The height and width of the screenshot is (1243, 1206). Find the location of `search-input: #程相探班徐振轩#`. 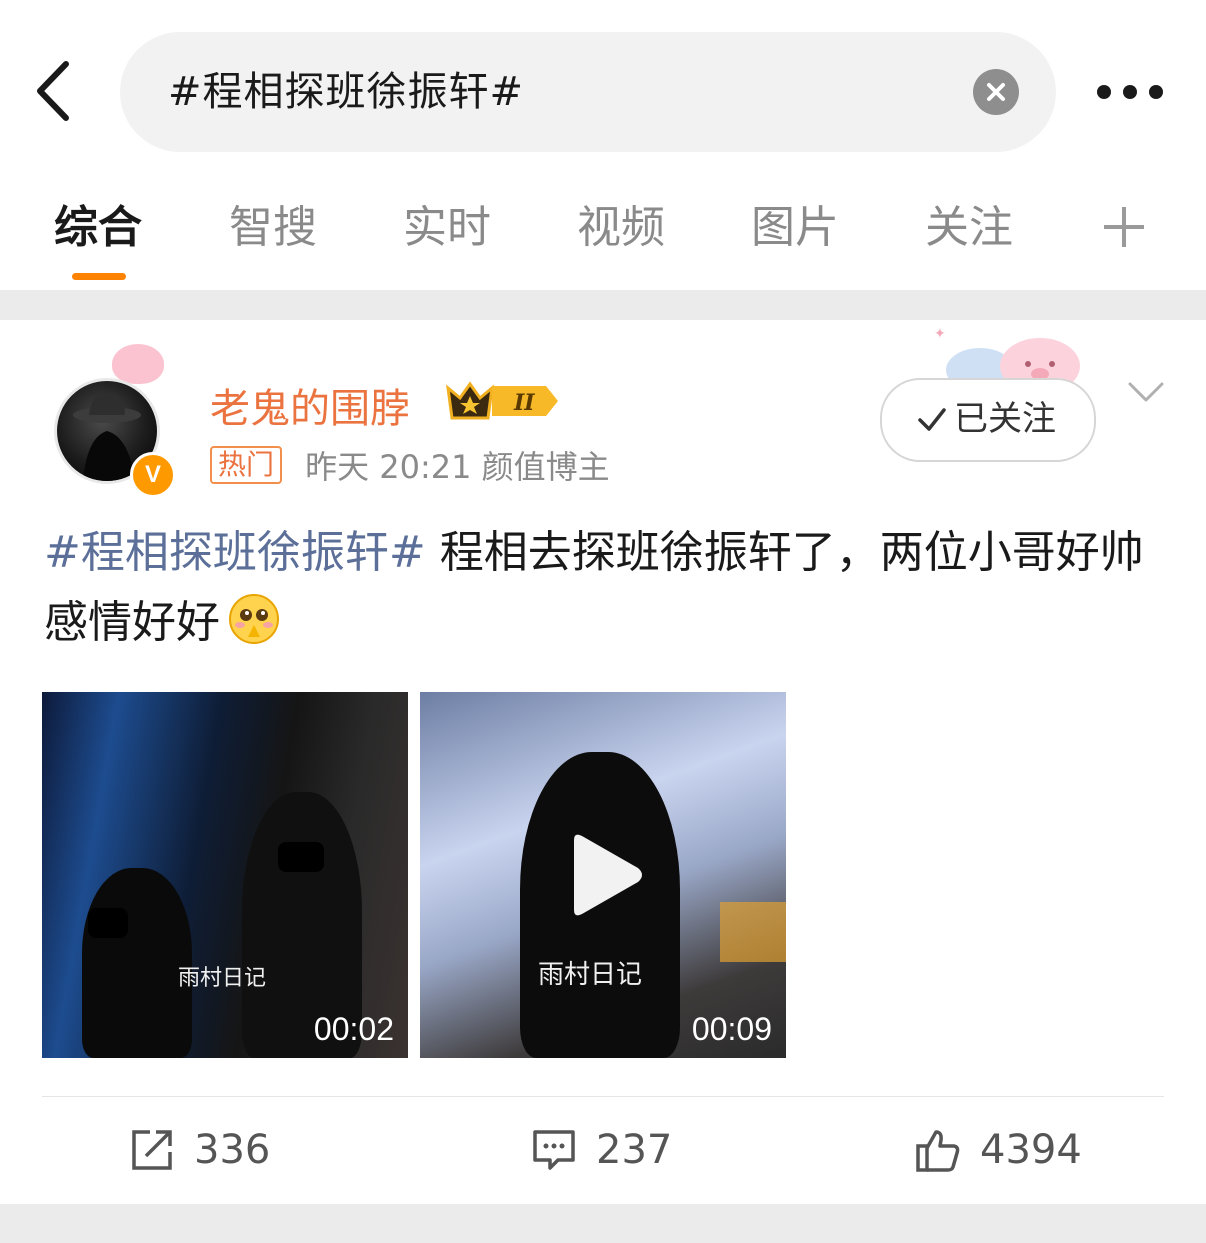

search-input: #程相探班徐振轩# is located at coordinates (588, 92).